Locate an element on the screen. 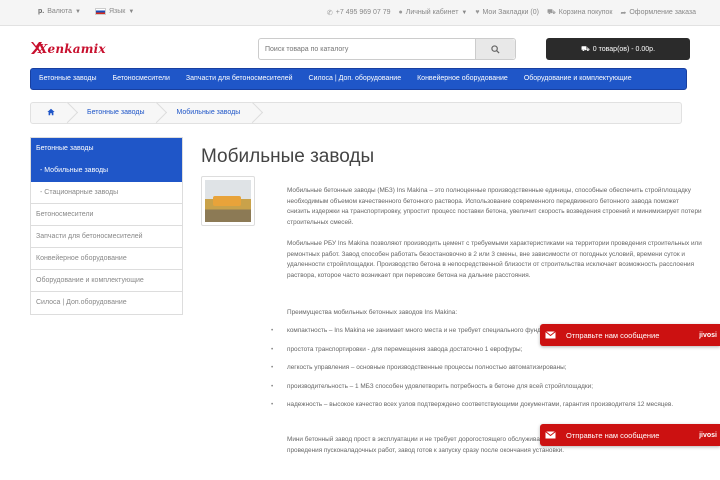 The width and height of the screenshot is (720, 480). heart-icon: ♥ is located at coordinates (477, 12).